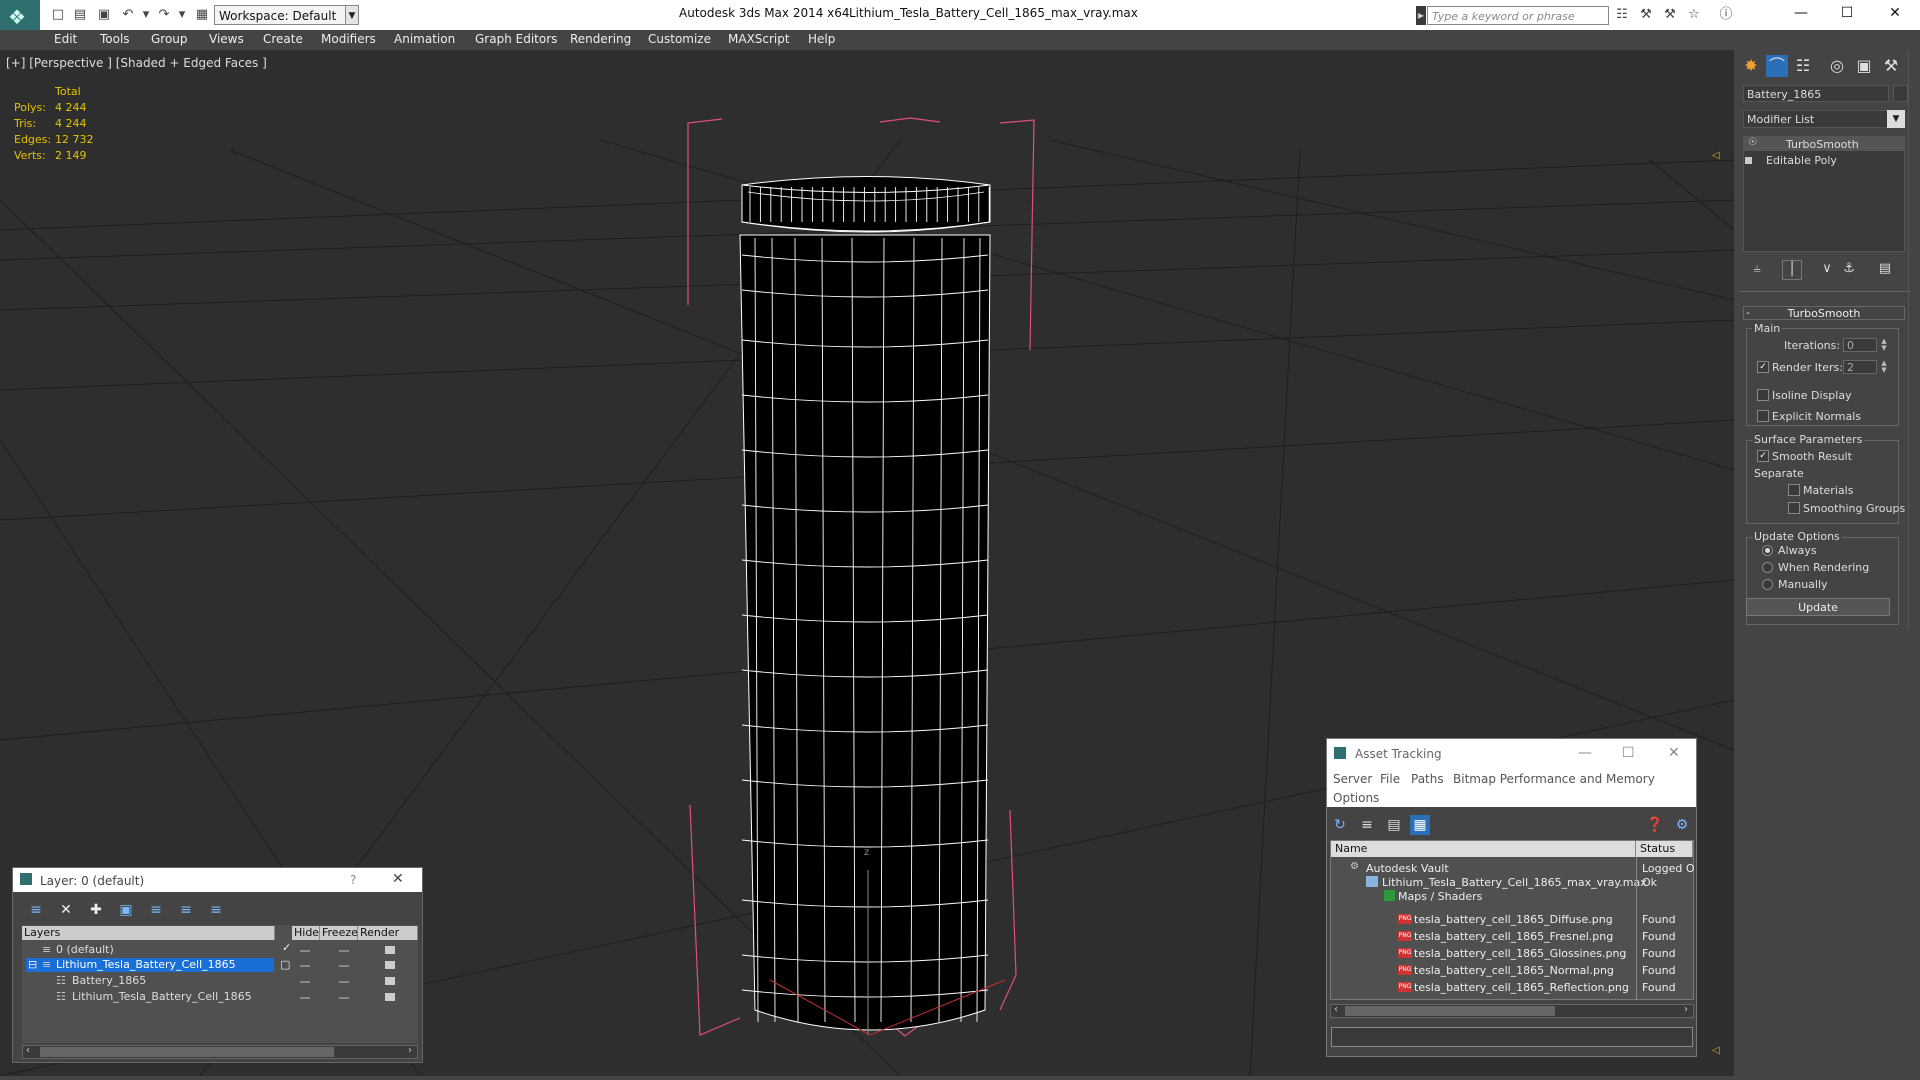 The width and height of the screenshot is (1920, 1080). What do you see at coordinates (1751, 66) in the screenshot?
I see `create-tab-icon: ✸` at bounding box center [1751, 66].